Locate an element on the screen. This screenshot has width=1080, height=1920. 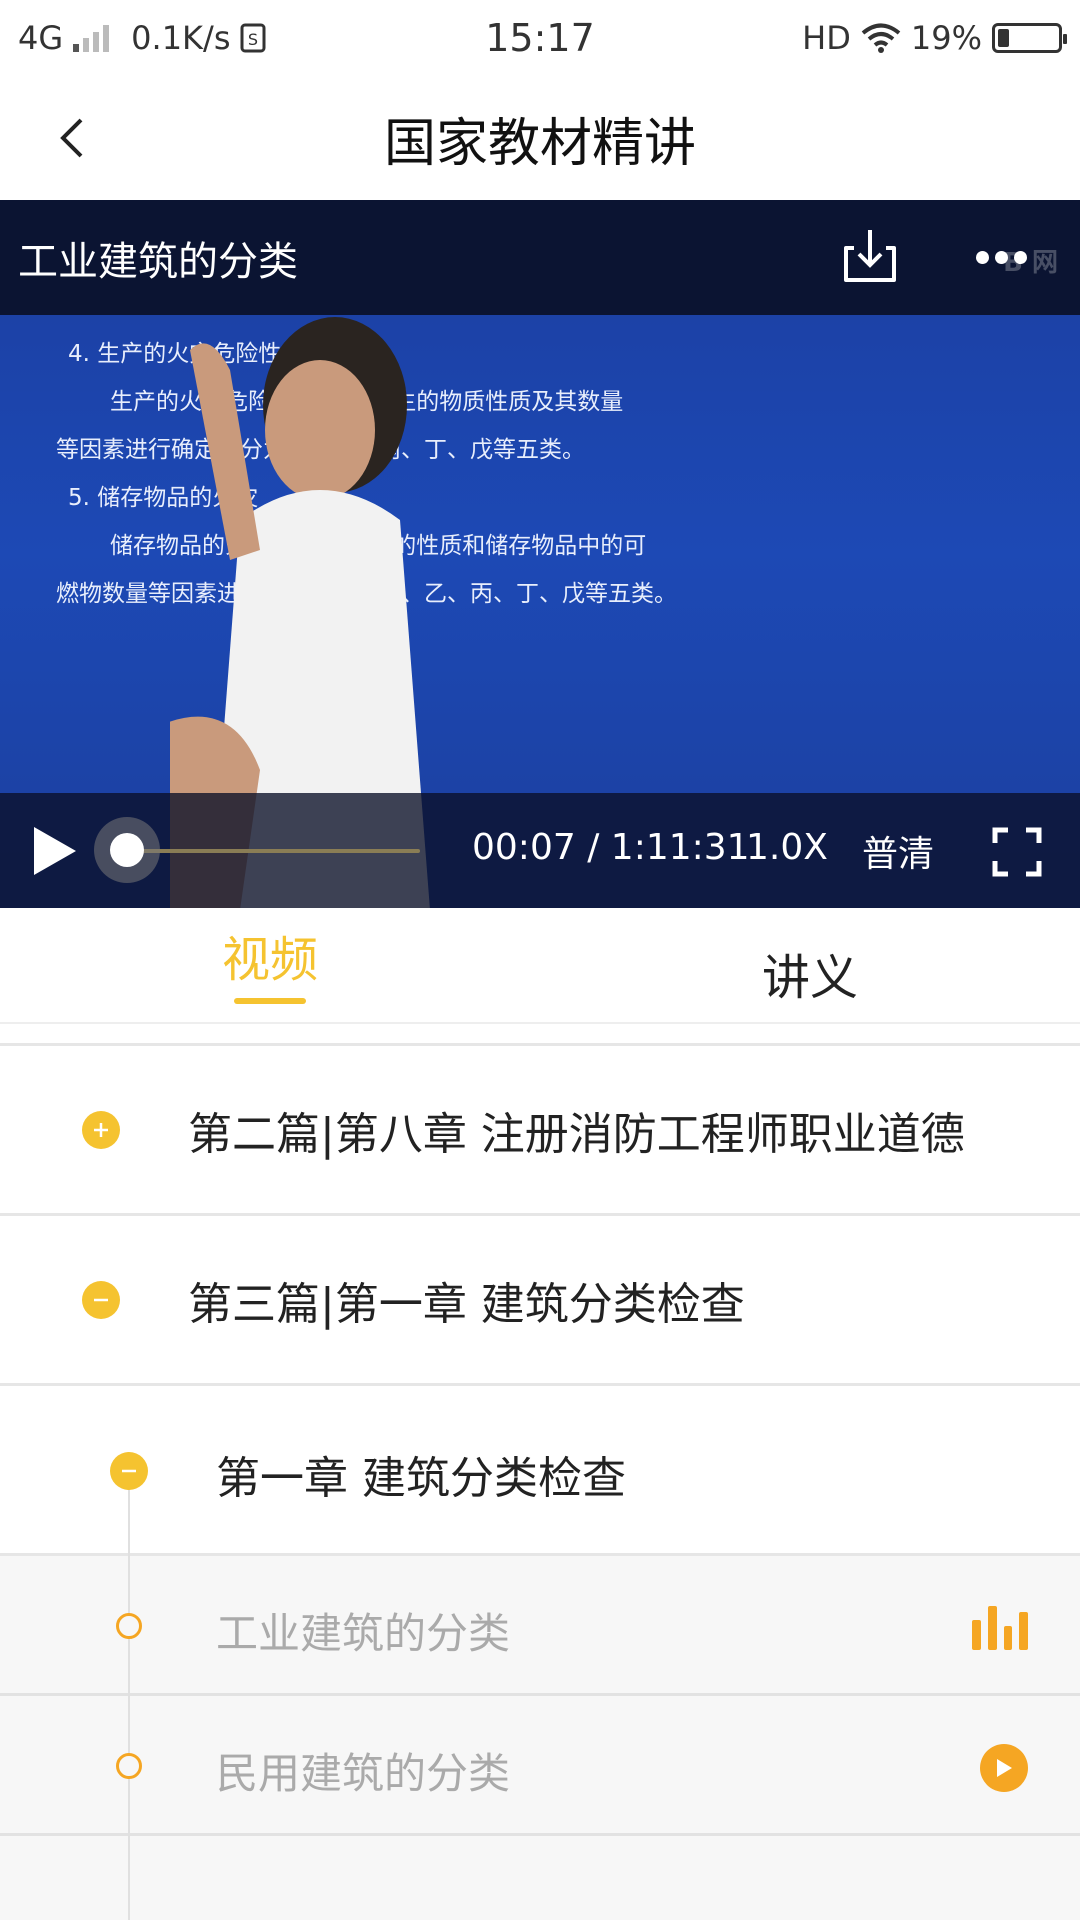
progress-thumb is located at coordinates (127, 850).